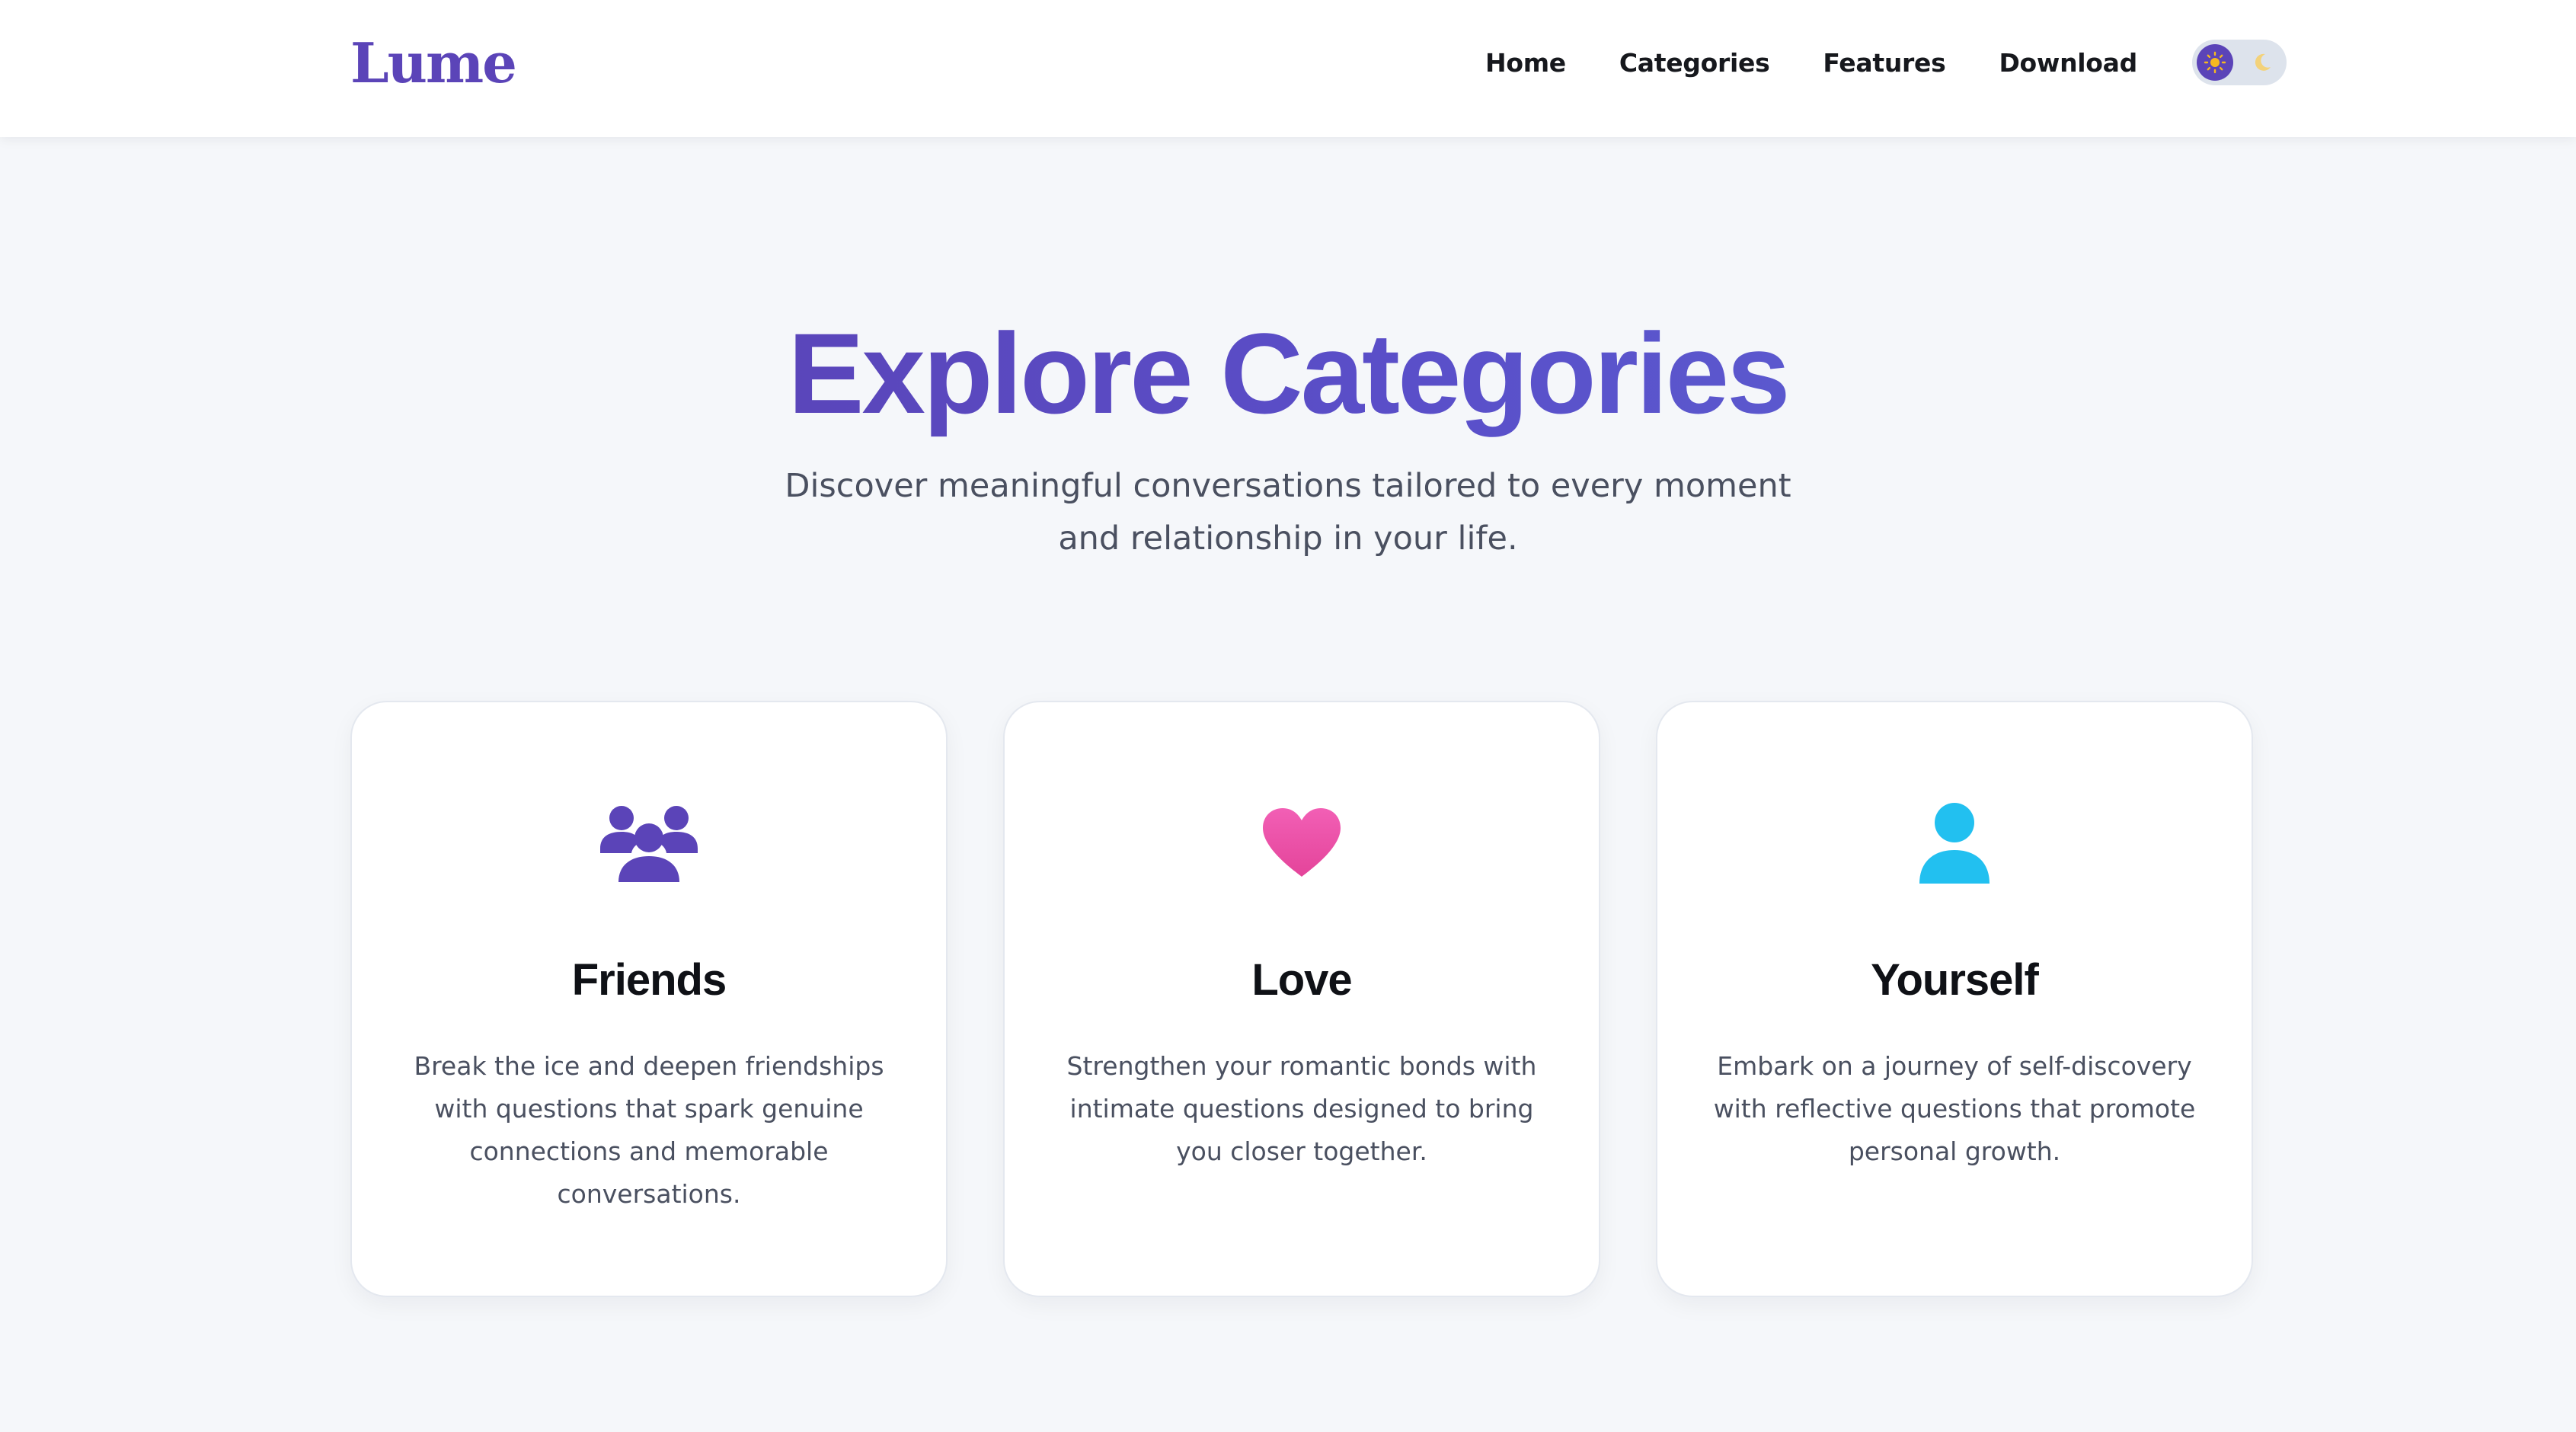 This screenshot has height=1432, width=2576. Describe the element at coordinates (1288, 68) in the screenshot. I see `site-header: Lume Home Categories Features Download` at that location.